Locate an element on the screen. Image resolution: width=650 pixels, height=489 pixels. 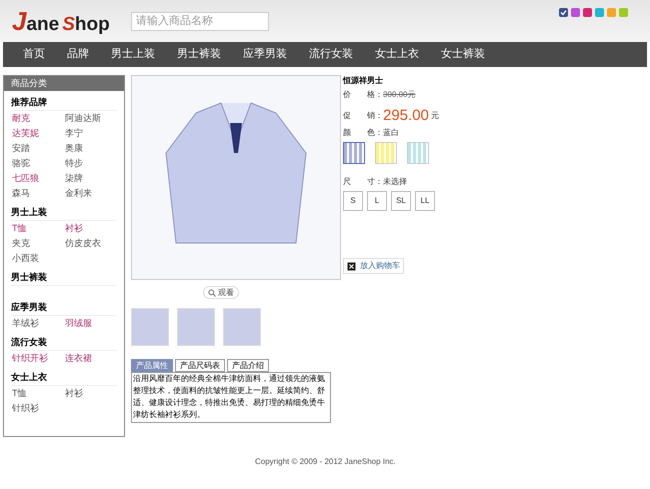
nav-link: 男士上装 is located at coordinates (133, 54).